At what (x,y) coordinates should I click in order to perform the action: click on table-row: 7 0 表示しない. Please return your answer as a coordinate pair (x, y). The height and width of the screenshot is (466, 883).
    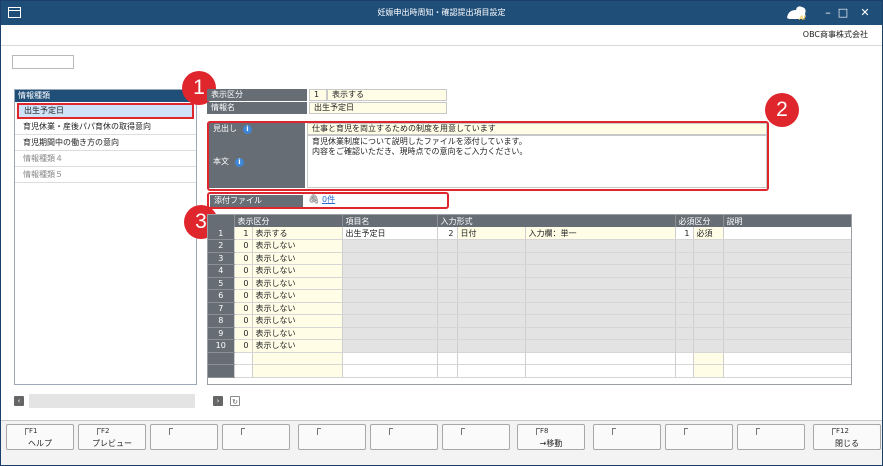
    Looking at the image, I should click on (529, 308).